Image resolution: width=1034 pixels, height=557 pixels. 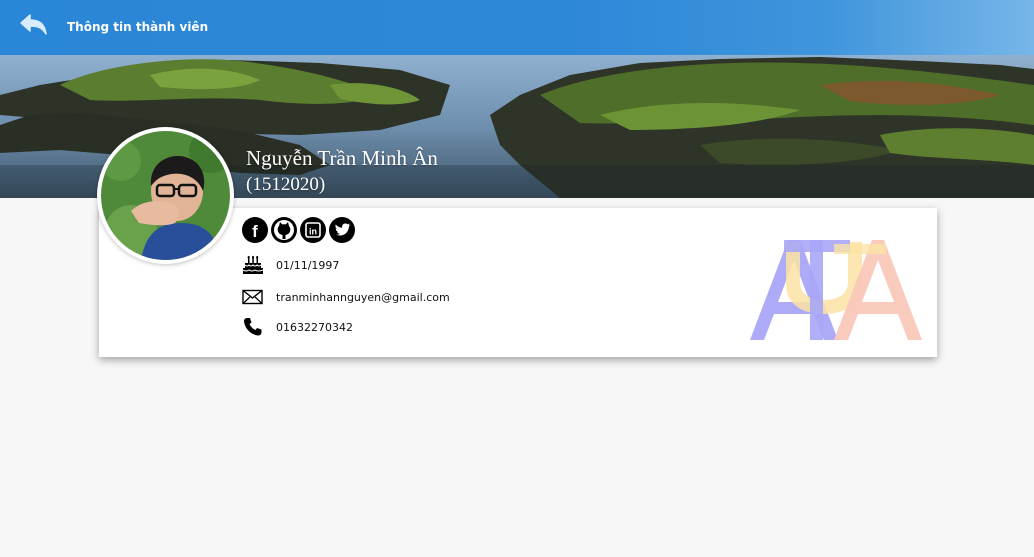 I want to click on github-link, so click(x=284, y=230).